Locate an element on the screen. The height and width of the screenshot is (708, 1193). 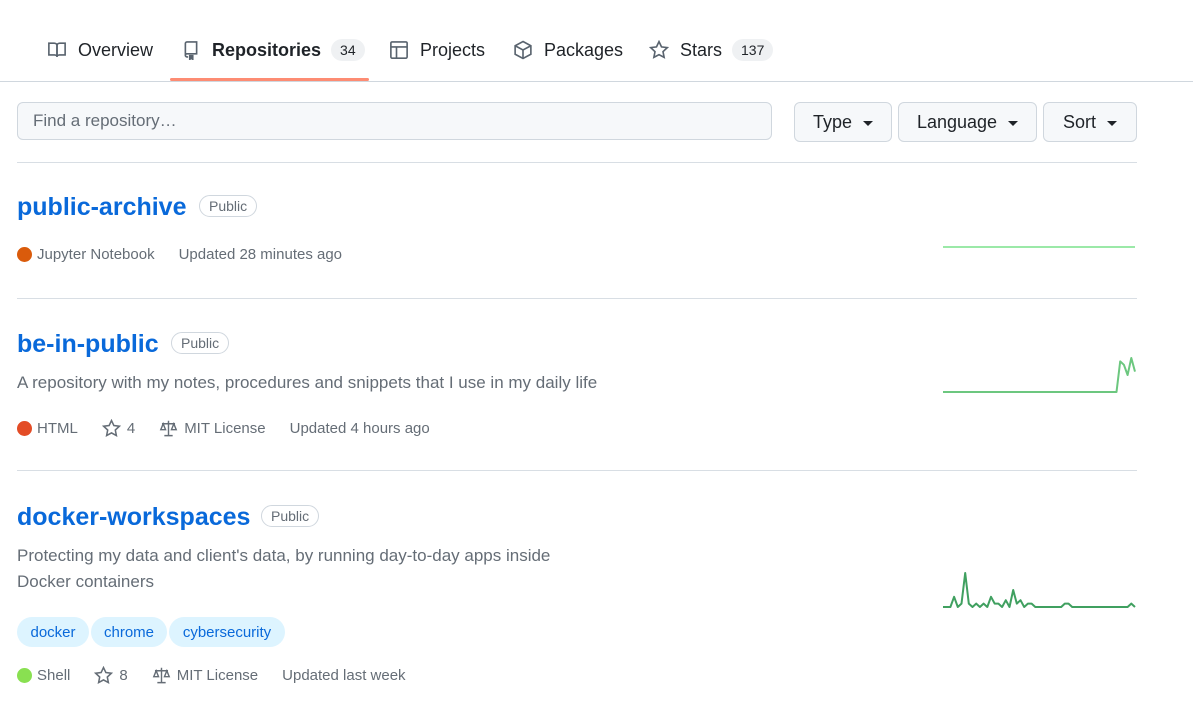
tab-label: Stars is located at coordinates (701, 49).